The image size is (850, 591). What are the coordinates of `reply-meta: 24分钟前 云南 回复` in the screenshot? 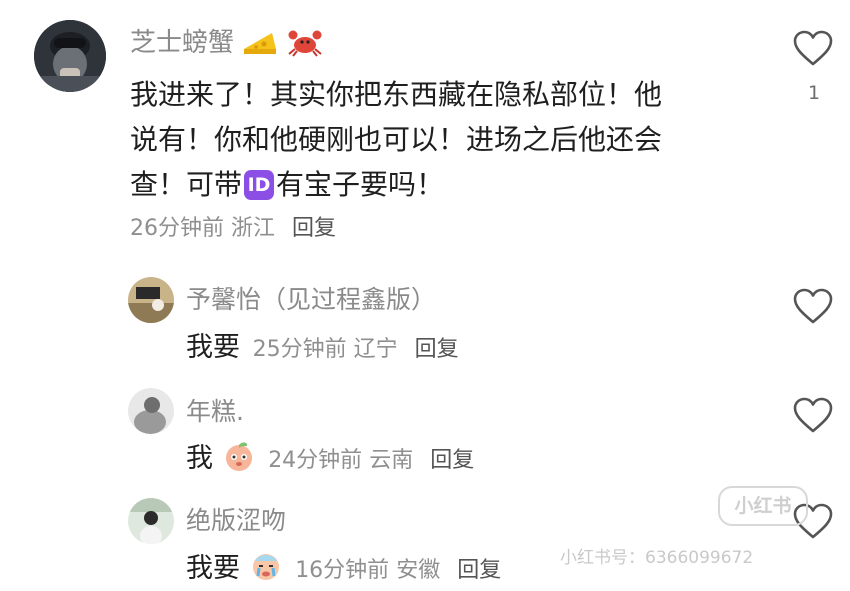 It's located at (371, 460).